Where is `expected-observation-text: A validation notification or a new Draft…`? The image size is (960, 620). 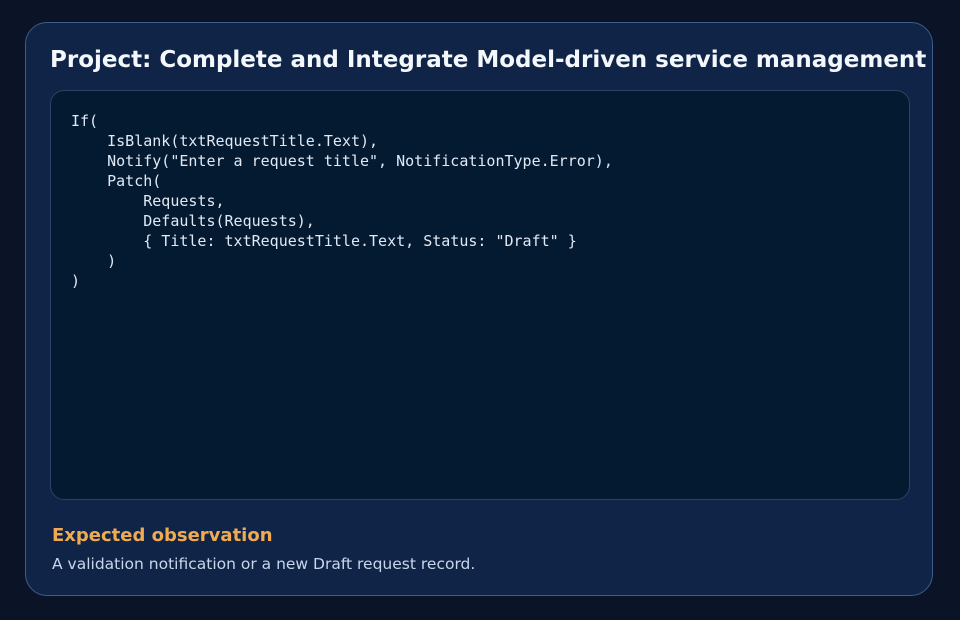
expected-observation-text: A validation notification or a new Draft… is located at coordinates (264, 564).